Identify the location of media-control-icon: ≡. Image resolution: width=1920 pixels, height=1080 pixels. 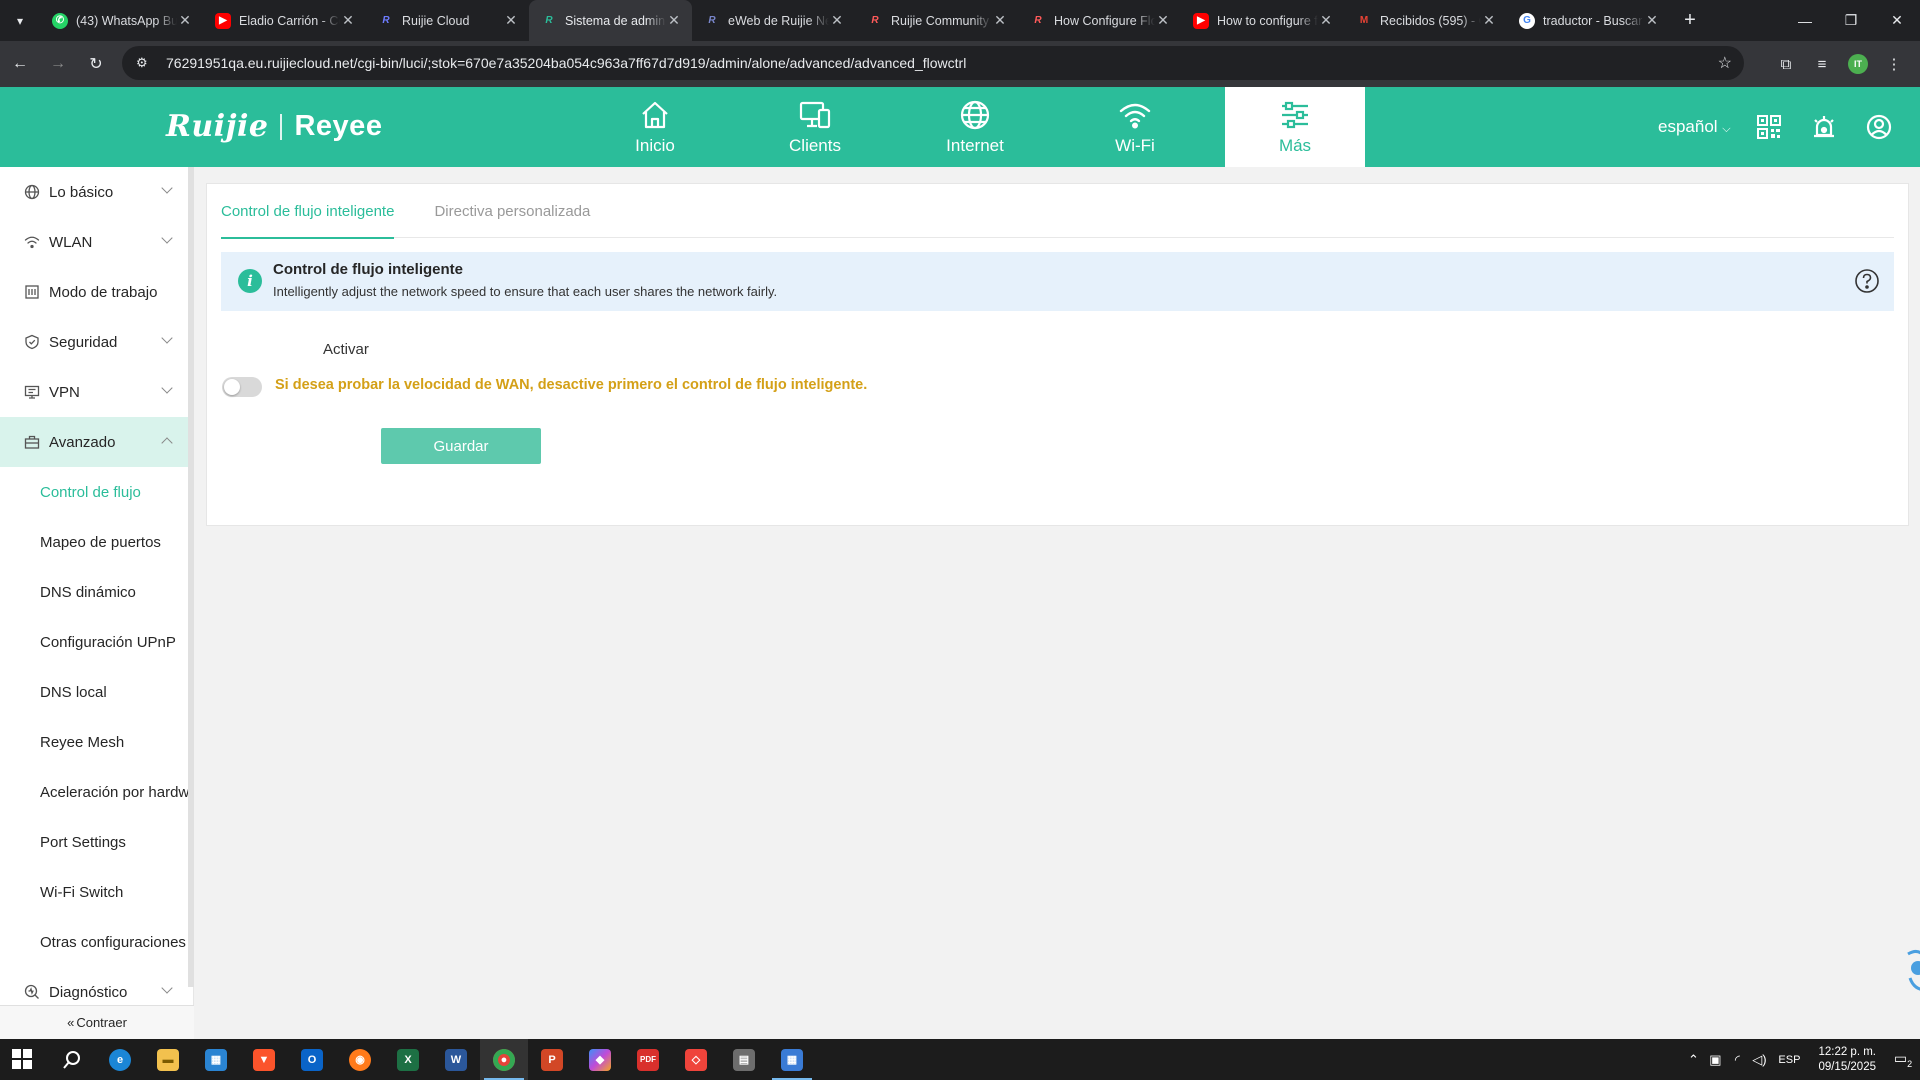
(1822, 64).